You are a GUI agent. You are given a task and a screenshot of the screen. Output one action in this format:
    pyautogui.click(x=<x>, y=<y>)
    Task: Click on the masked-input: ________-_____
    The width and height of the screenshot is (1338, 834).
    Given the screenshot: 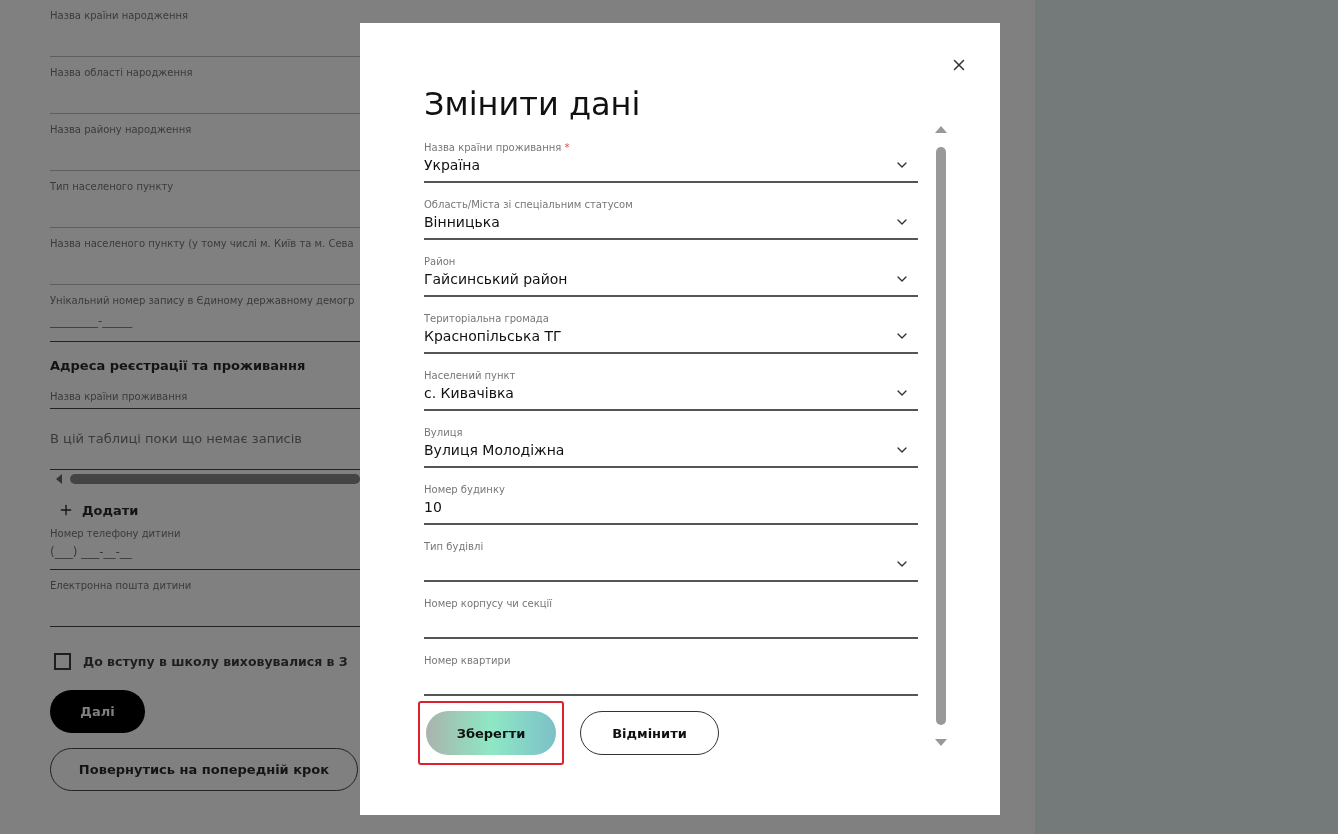 What is the action you would take?
    pyautogui.click(x=150, y=321)
    